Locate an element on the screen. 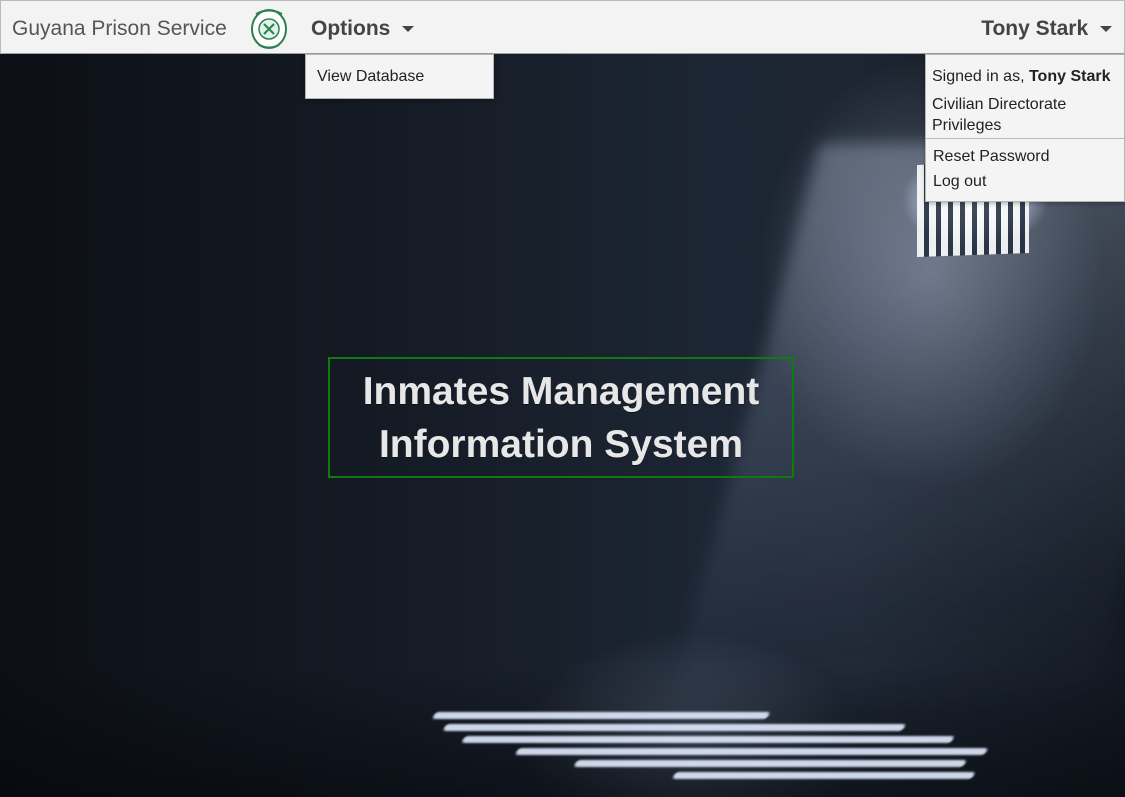 Image resolution: width=1125 pixels, height=797 pixels. user-menu-button: Tony Stark is located at coordinates (1046, 29).